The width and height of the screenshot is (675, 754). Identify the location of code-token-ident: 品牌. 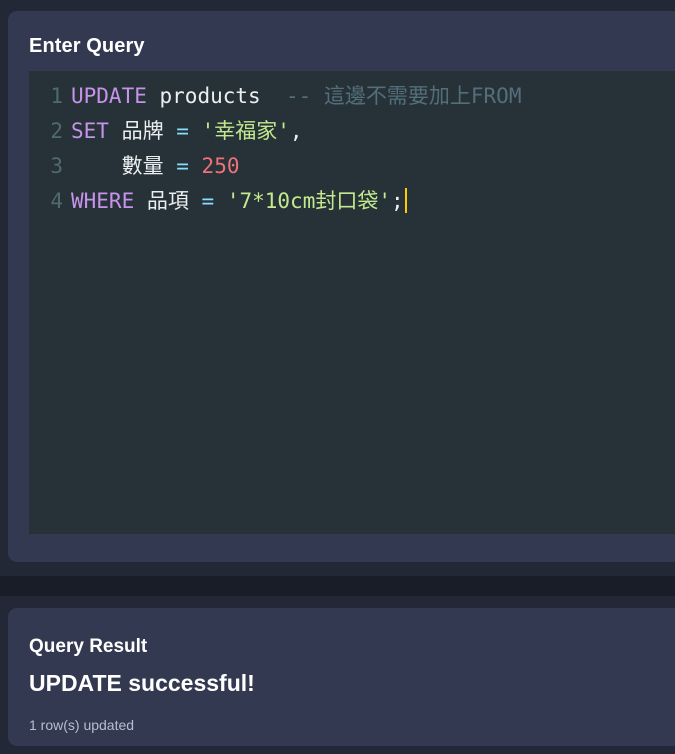
(142, 131).